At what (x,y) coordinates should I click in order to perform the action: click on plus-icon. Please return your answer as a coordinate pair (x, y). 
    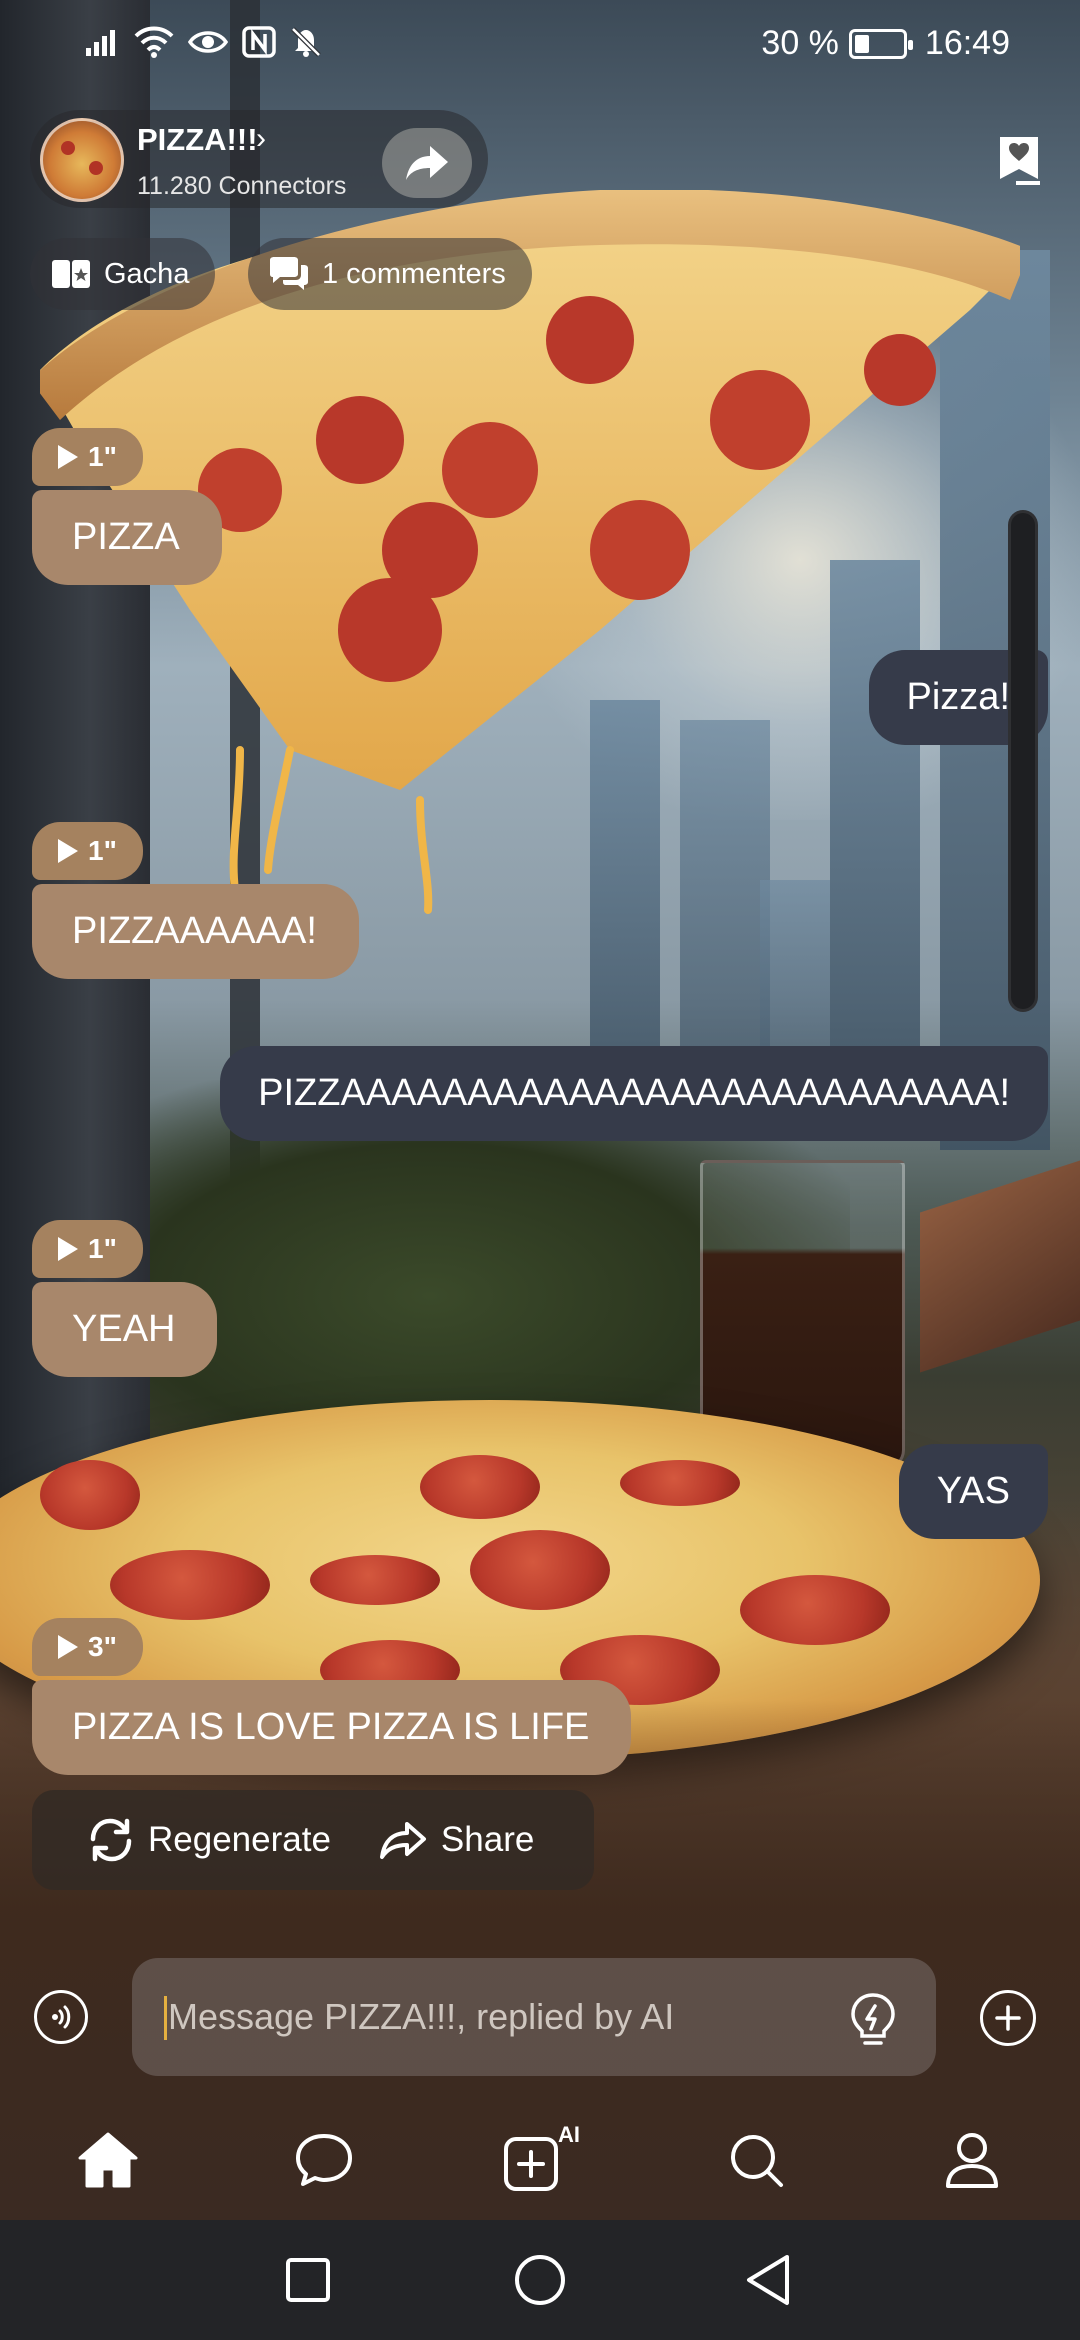
    Looking at the image, I should click on (1008, 2018).